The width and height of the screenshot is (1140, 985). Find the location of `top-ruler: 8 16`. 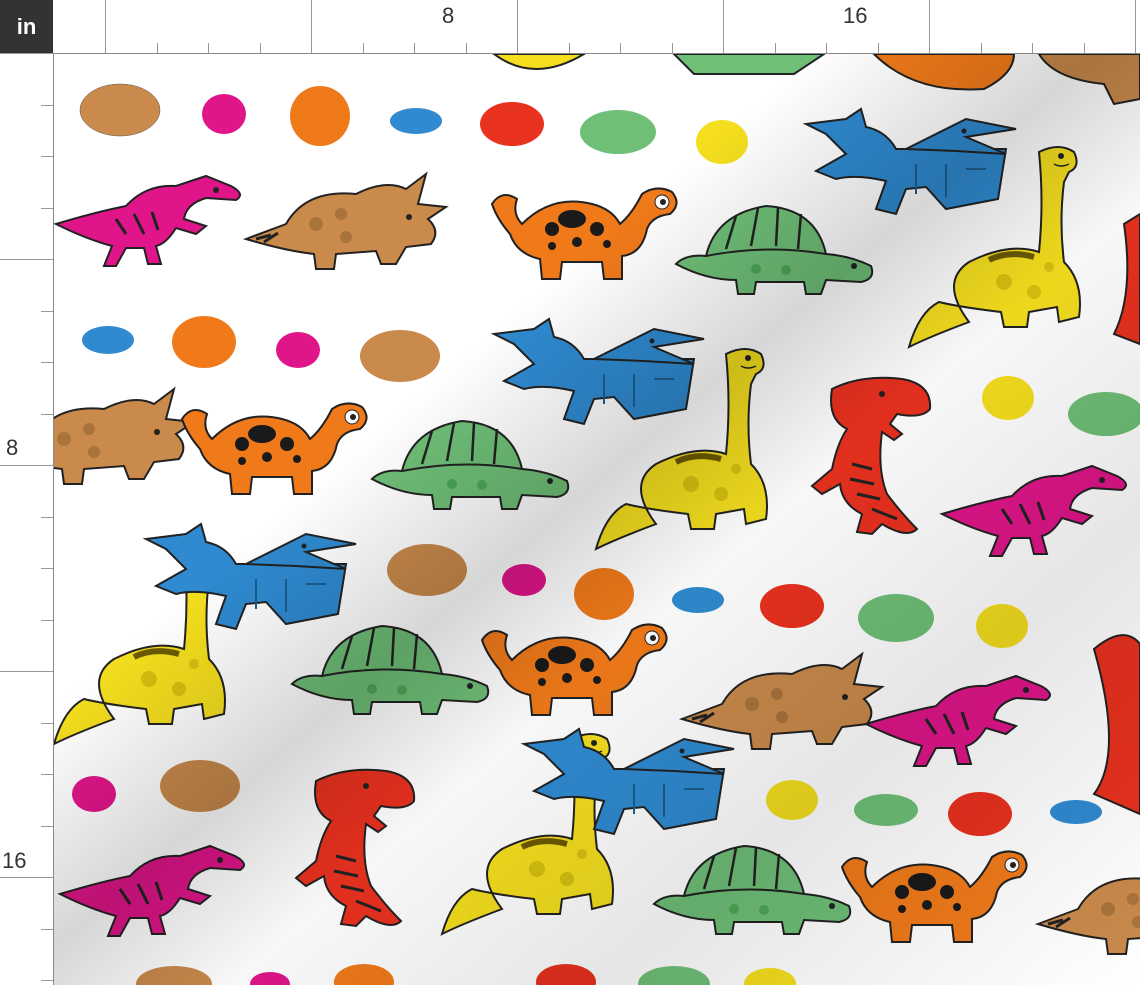

top-ruler: 8 16 is located at coordinates (596, 27).